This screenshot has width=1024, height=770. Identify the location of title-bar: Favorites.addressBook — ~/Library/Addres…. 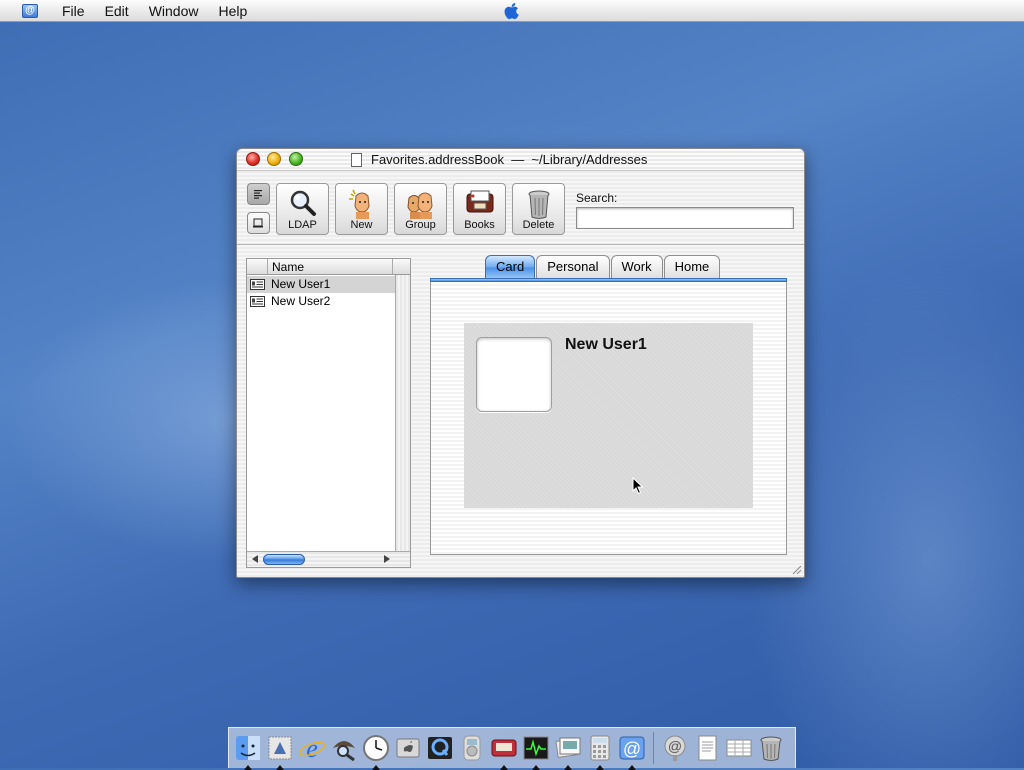
(520, 160).